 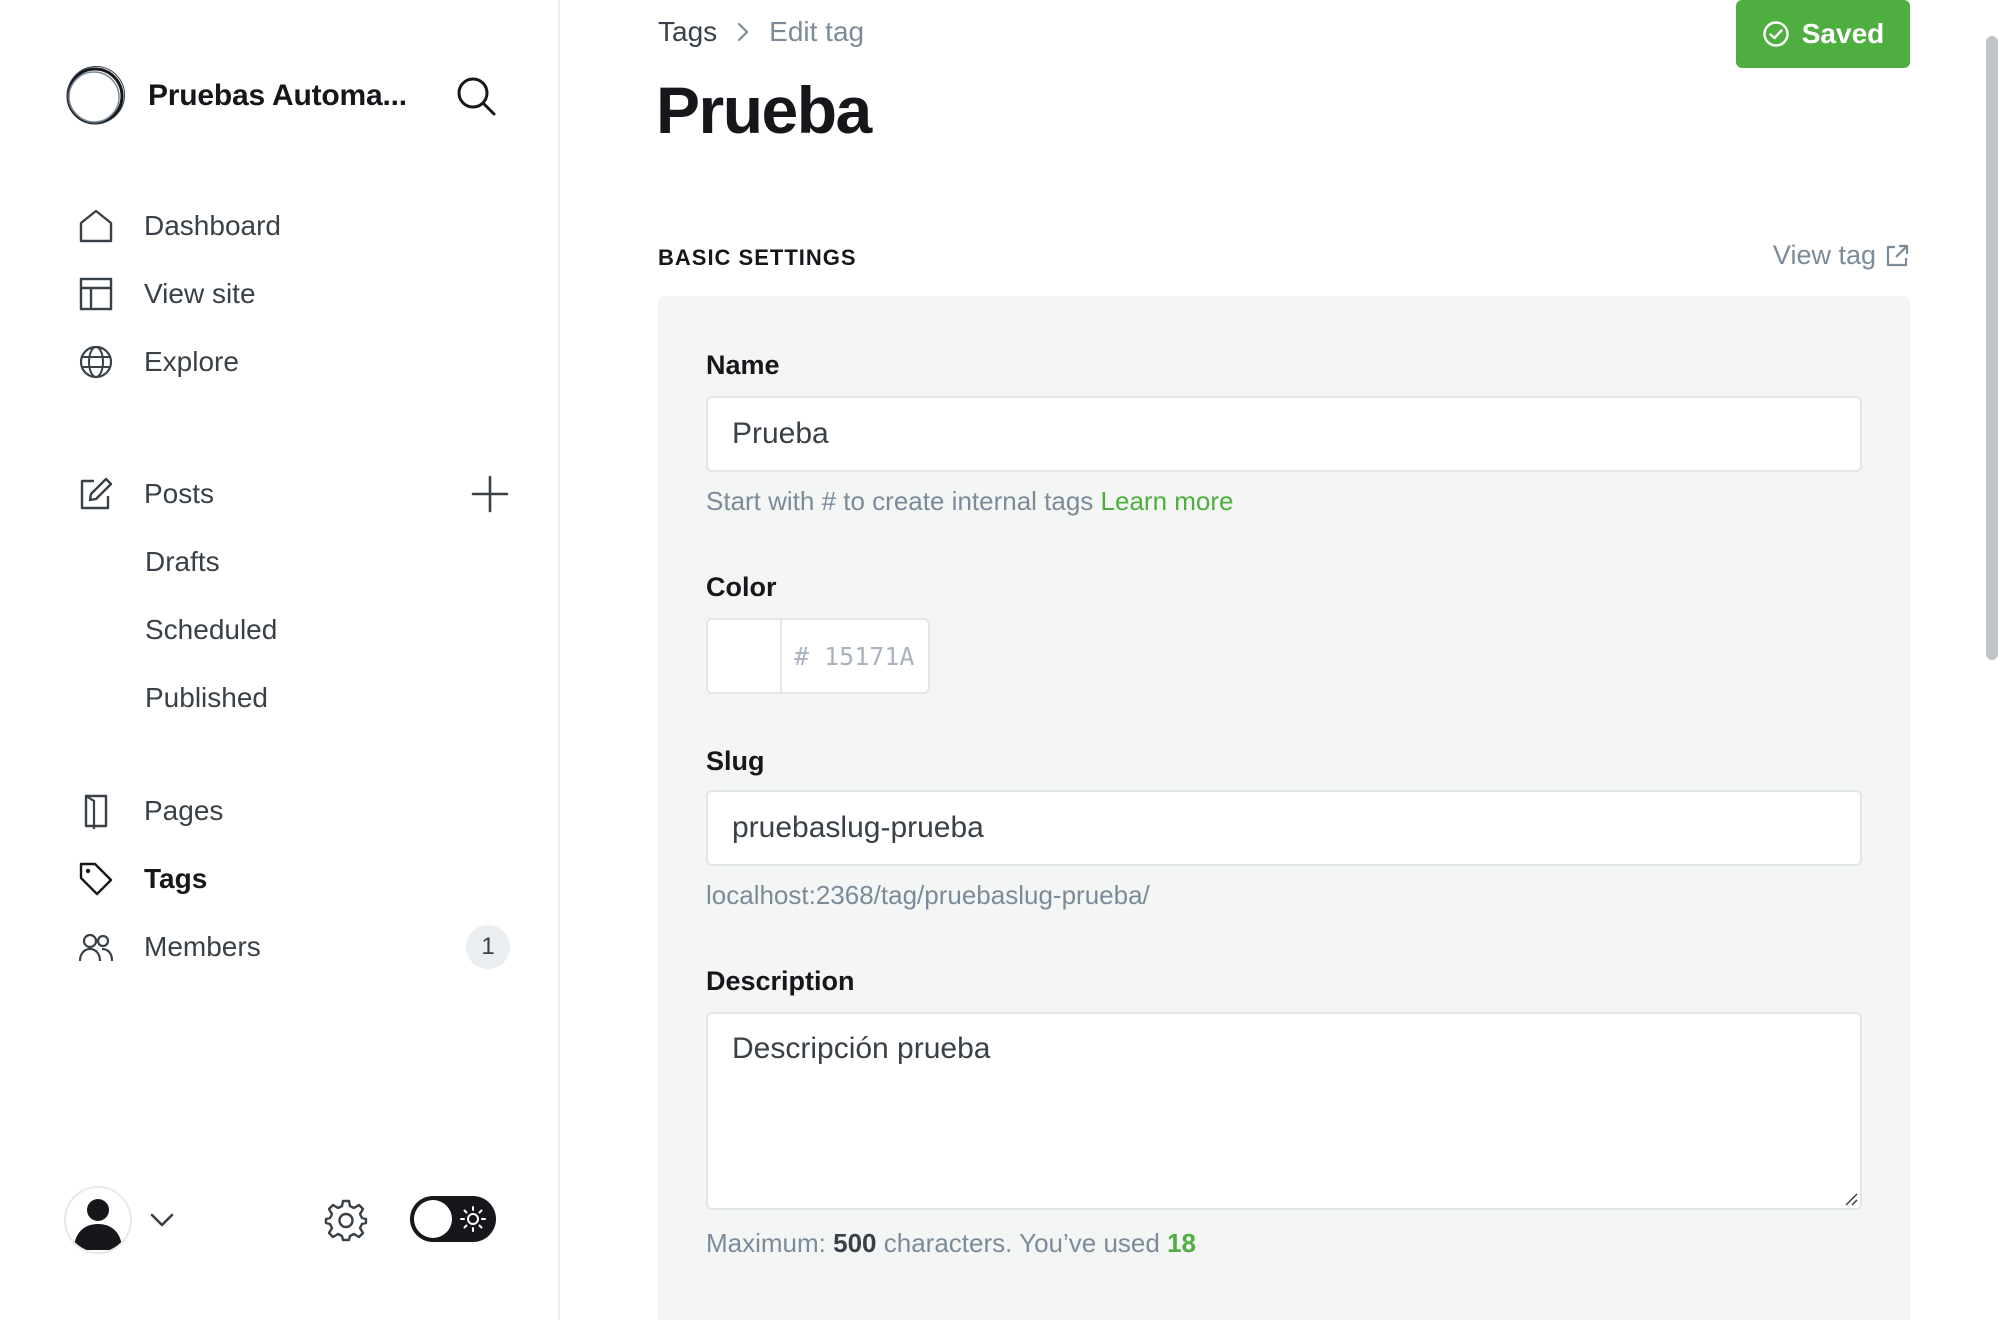 I want to click on nav-secondary: Pages Tags Members 1, so click(x=285, y=879).